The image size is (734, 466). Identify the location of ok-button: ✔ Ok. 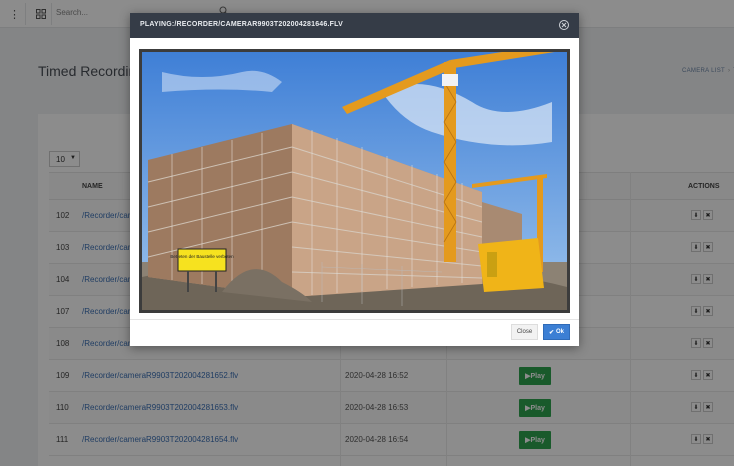
(556, 332).